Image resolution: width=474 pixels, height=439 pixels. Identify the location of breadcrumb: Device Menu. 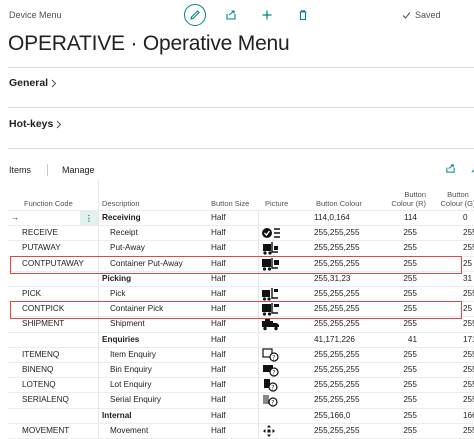
(35, 15).